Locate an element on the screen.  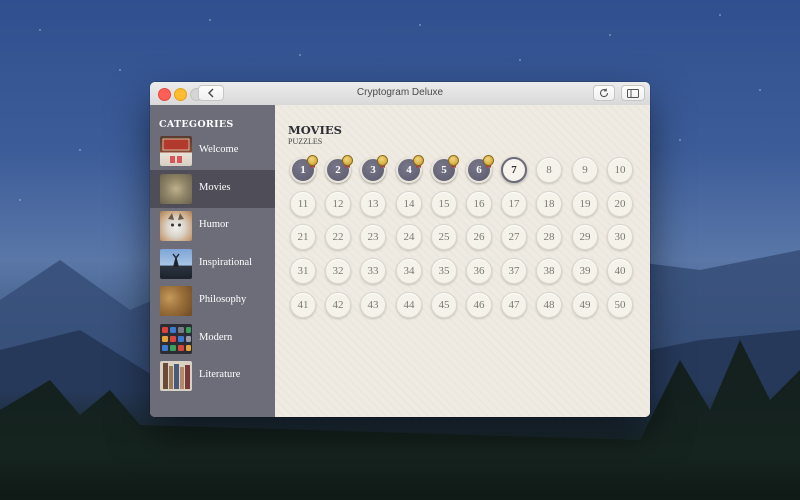
refresh-button is located at coordinates (604, 93).